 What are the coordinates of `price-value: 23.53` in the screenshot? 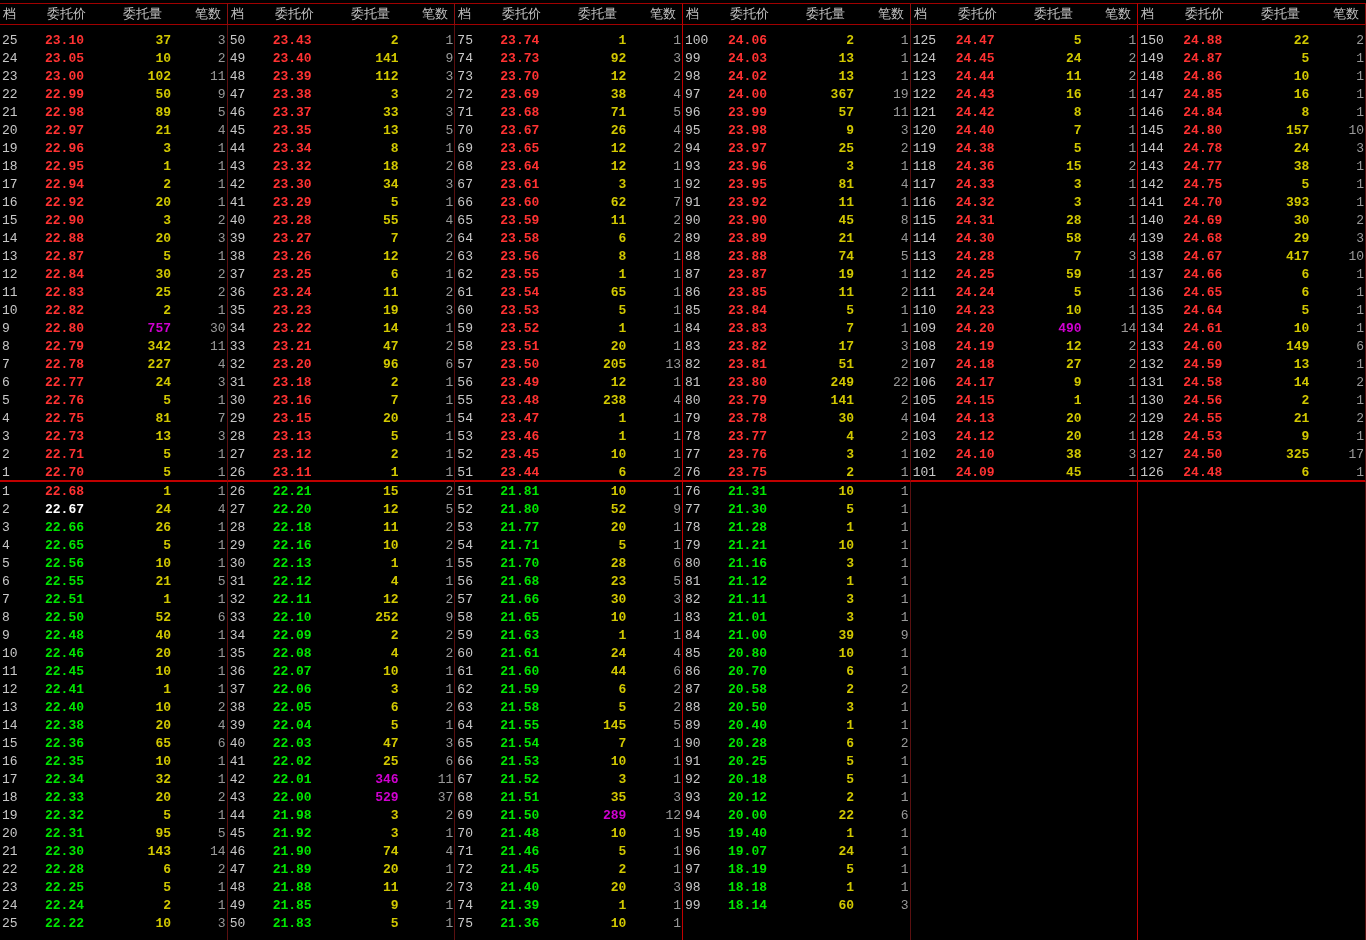 It's located at (520, 311).